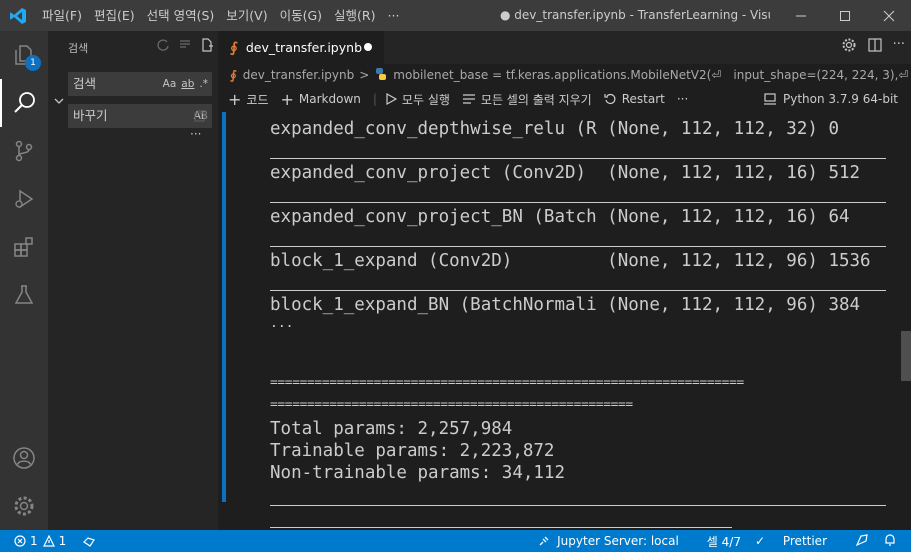  Describe the element at coordinates (862, 541) in the screenshot. I see `feedback-icon` at that location.